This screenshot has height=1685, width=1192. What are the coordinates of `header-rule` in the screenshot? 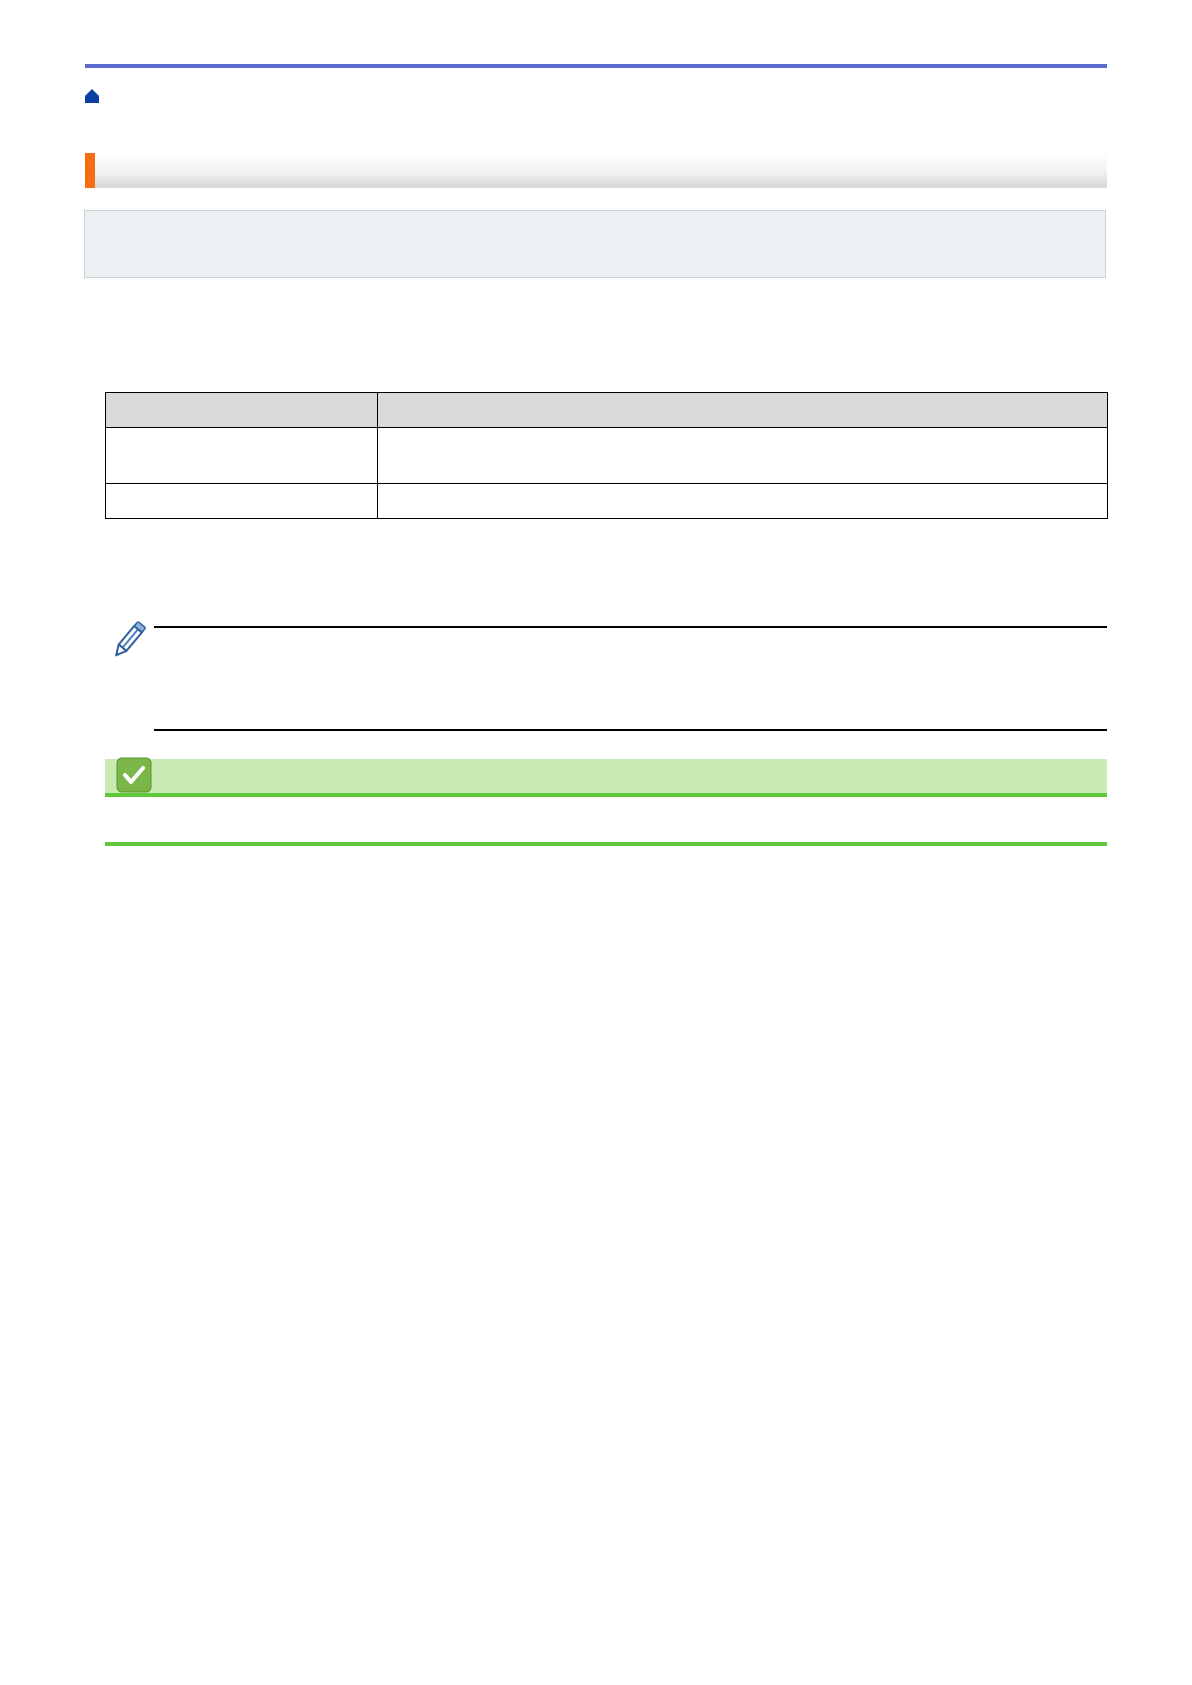 It's located at (596, 66).